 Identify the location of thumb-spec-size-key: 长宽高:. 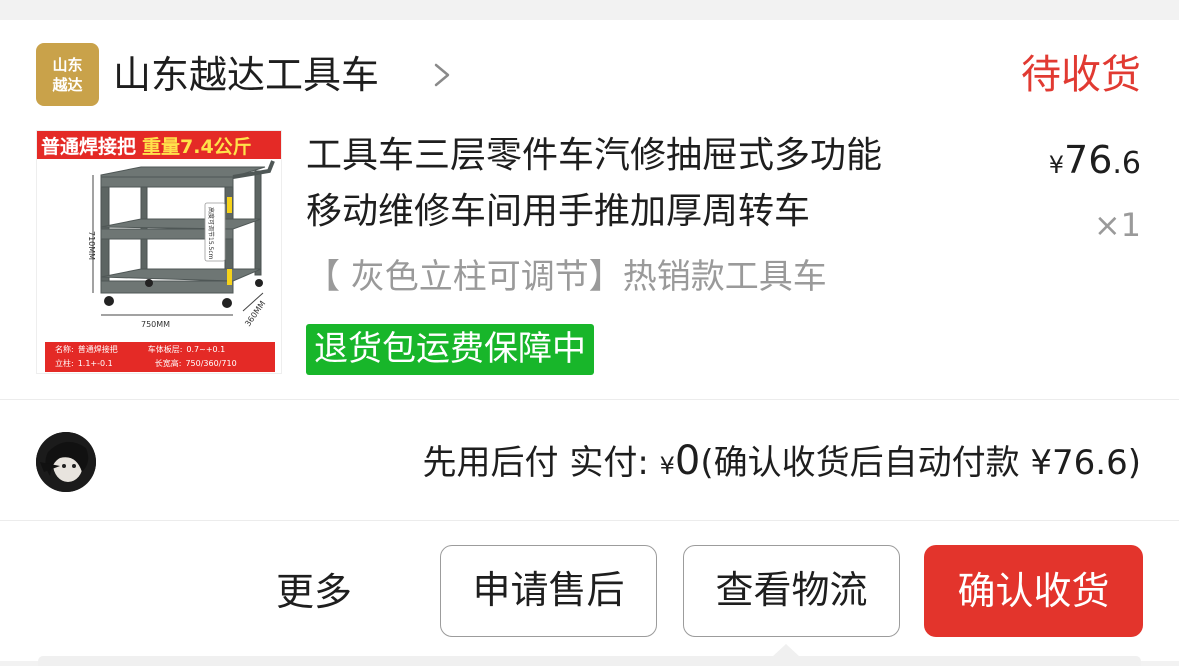
(168, 363).